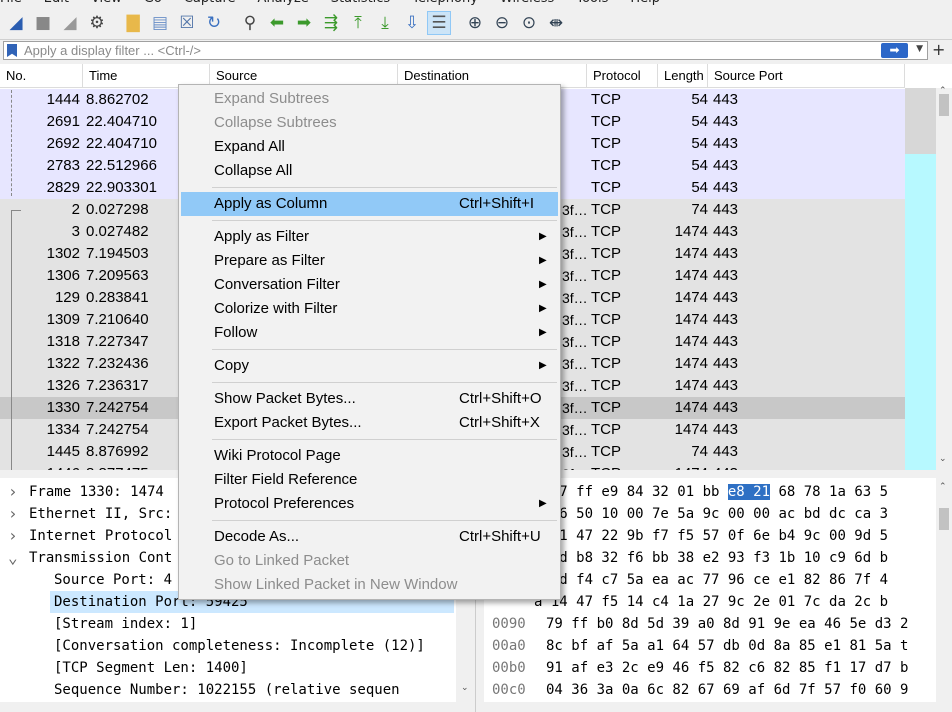  What do you see at coordinates (153, 3) in the screenshot?
I see `menu-go: Go` at bounding box center [153, 3].